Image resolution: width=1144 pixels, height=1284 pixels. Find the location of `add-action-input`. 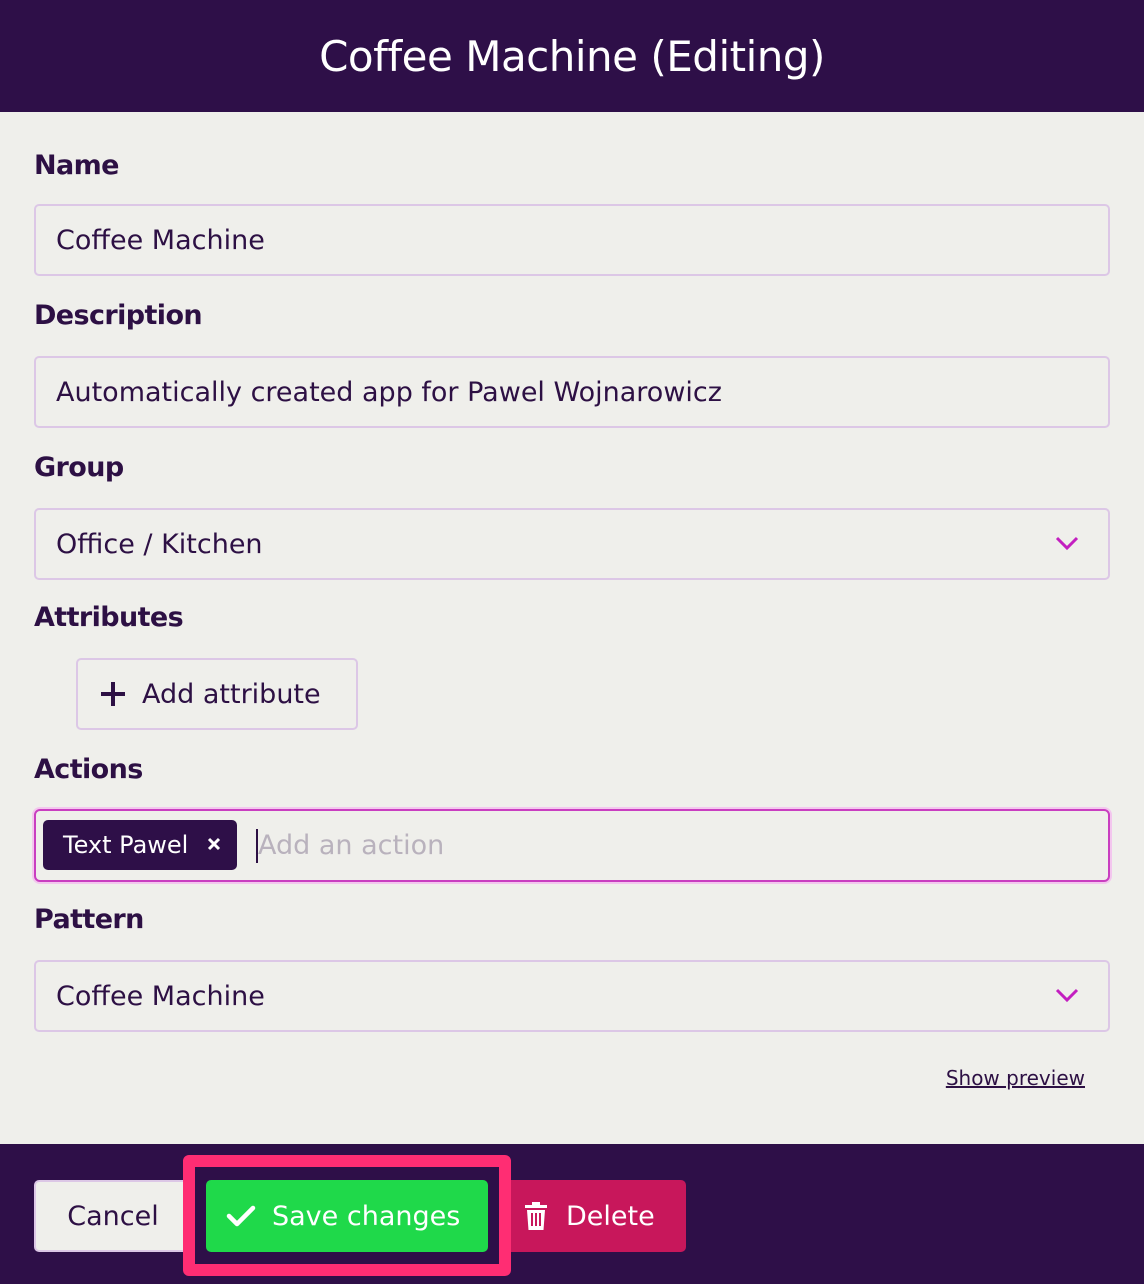

add-action-input is located at coordinates (668, 845).